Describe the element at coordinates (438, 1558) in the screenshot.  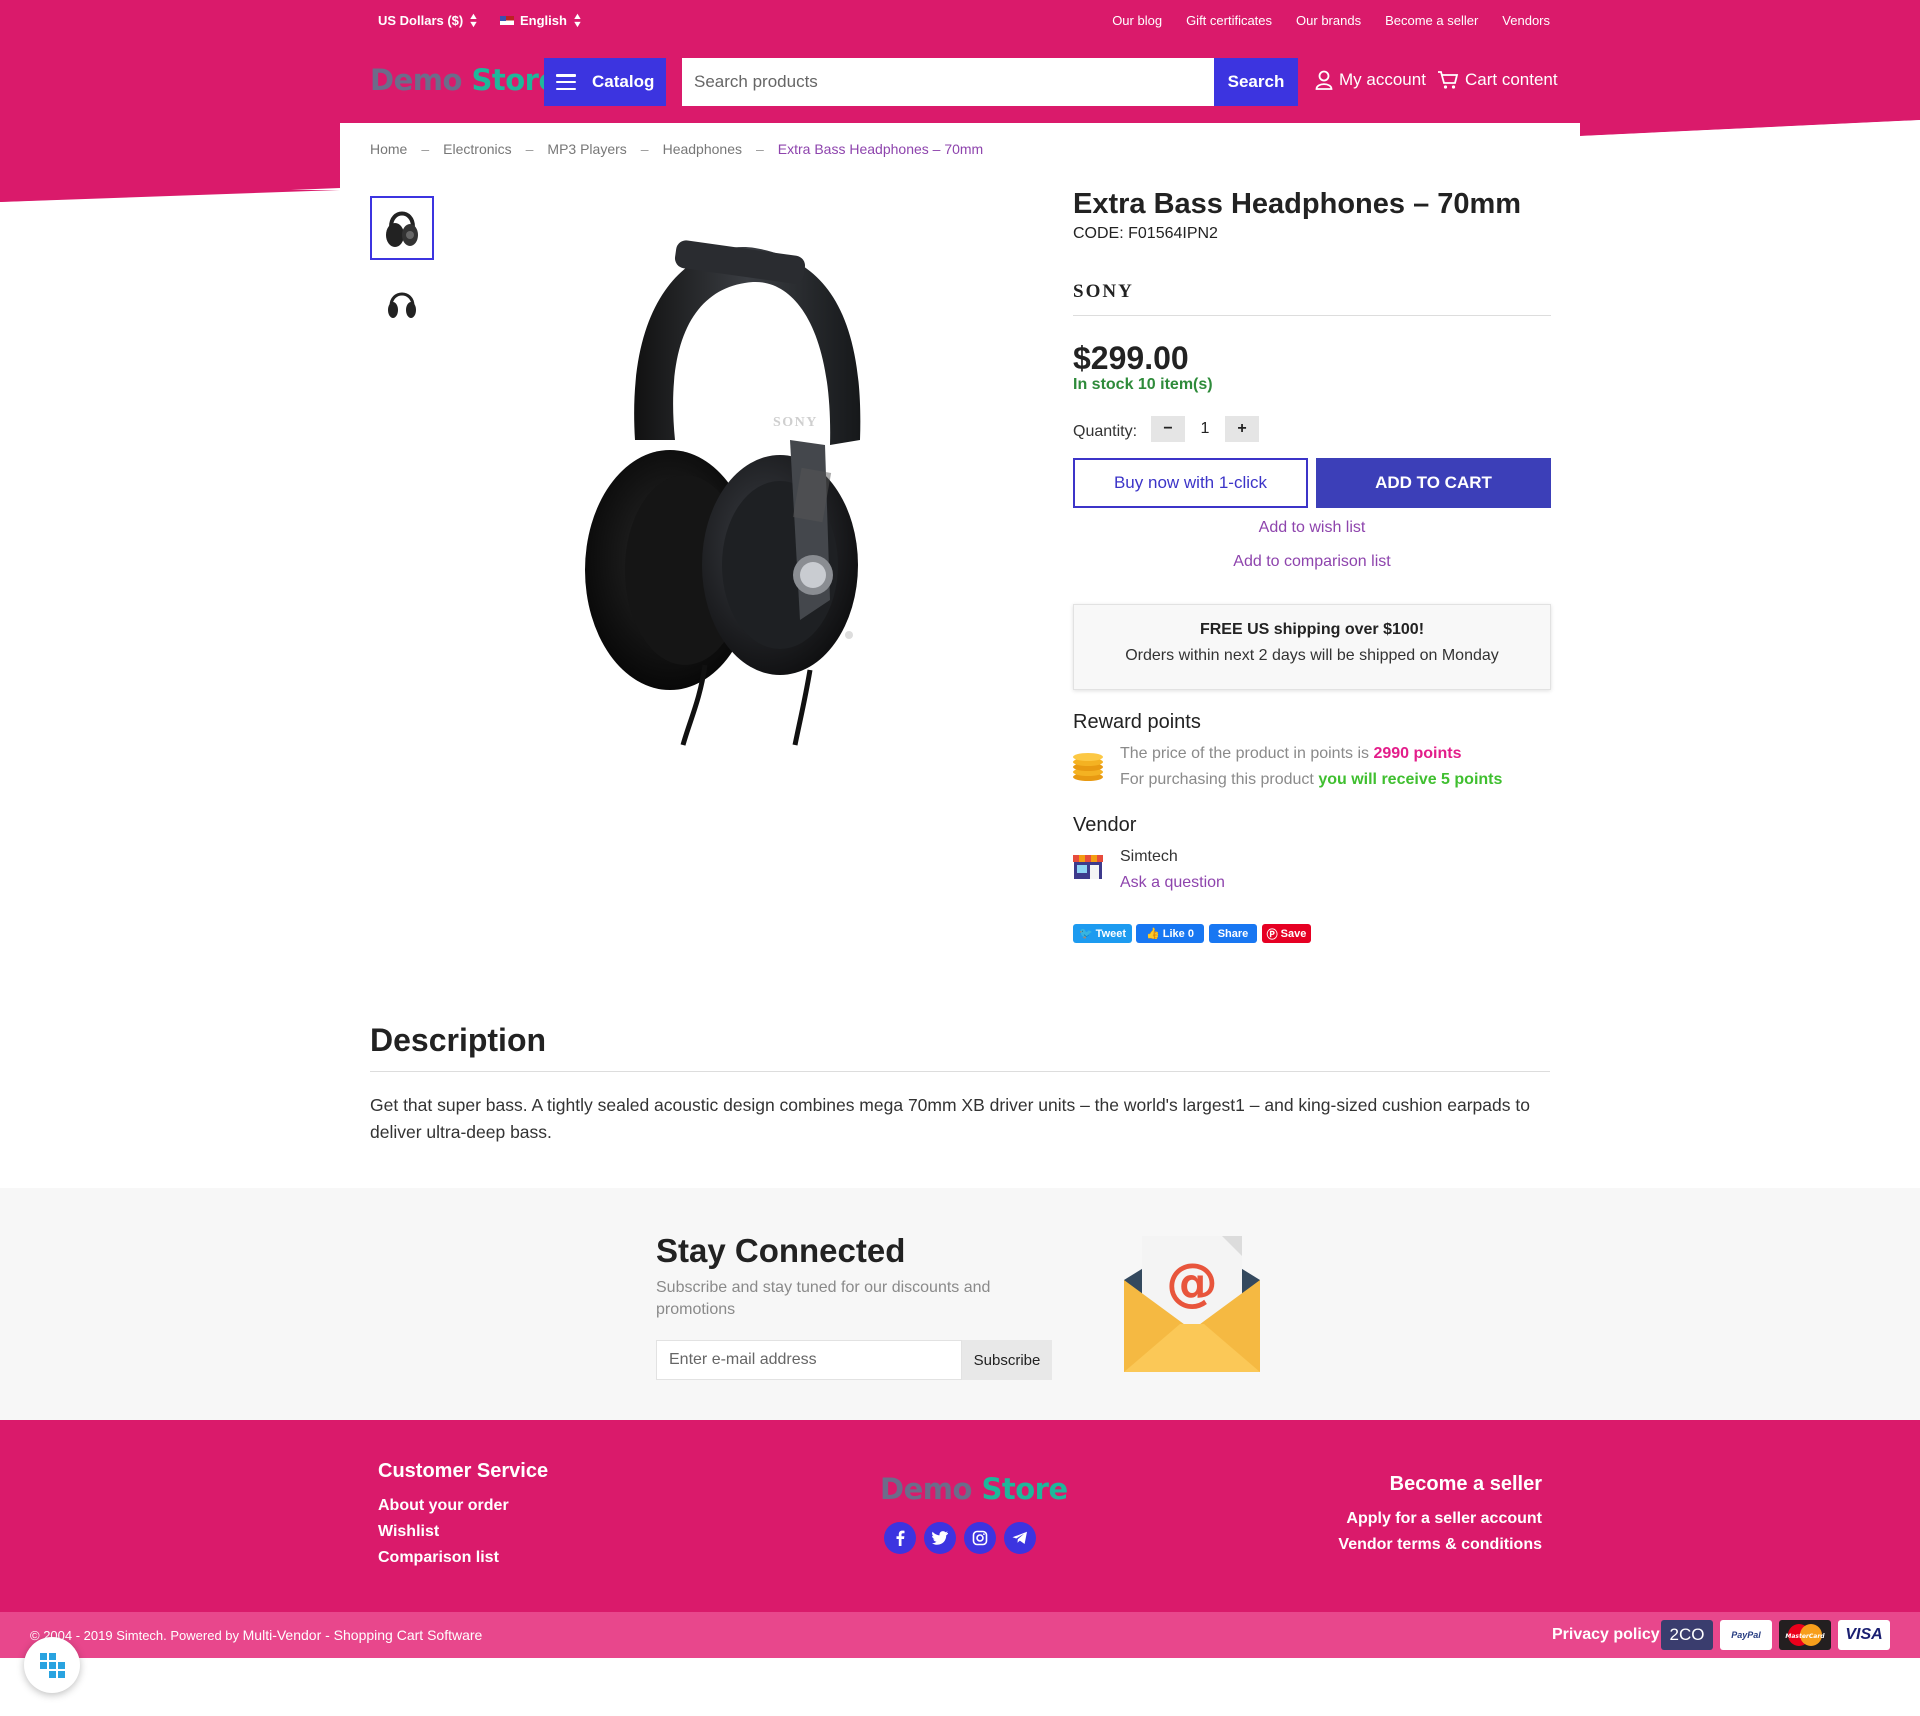
I see `footer-link-comparison: Comparison list` at that location.